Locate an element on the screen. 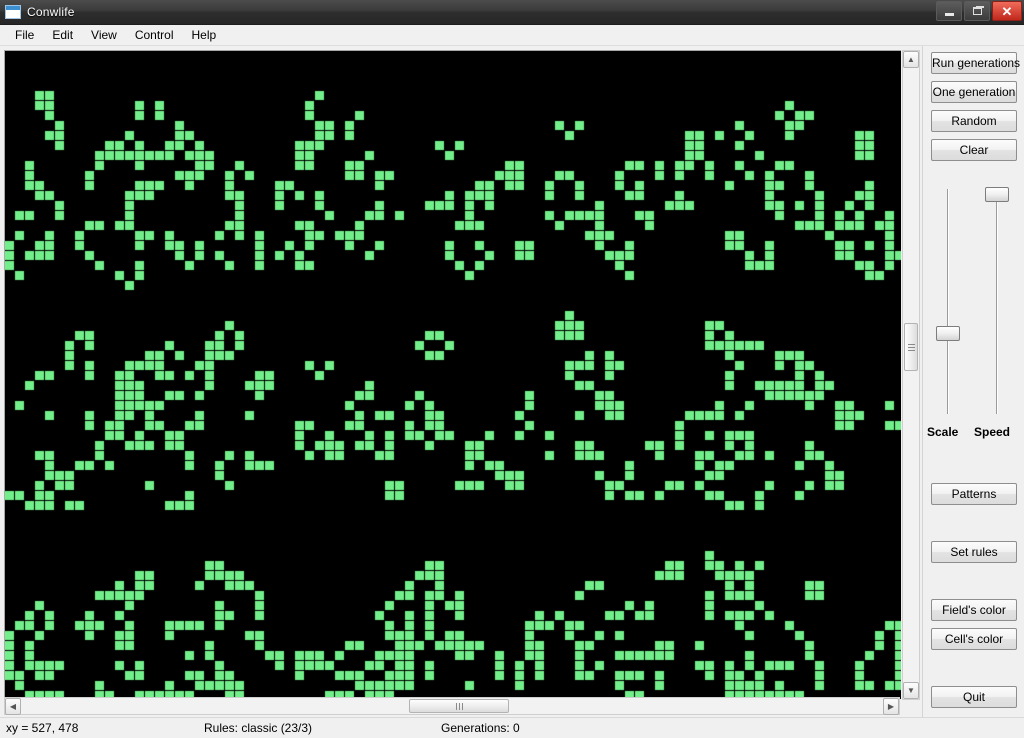 The image size is (1024, 738). restore-icon is located at coordinates (978, 10).